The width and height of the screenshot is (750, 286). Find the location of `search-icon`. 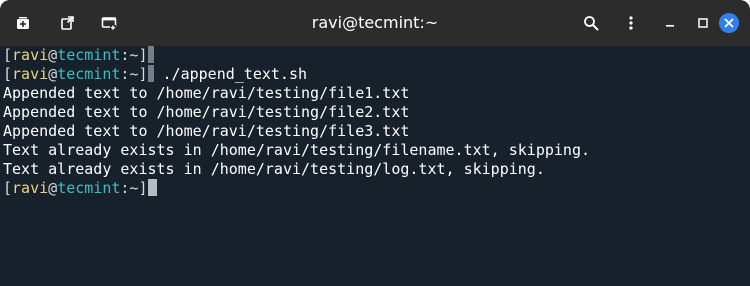

search-icon is located at coordinates (591, 23).